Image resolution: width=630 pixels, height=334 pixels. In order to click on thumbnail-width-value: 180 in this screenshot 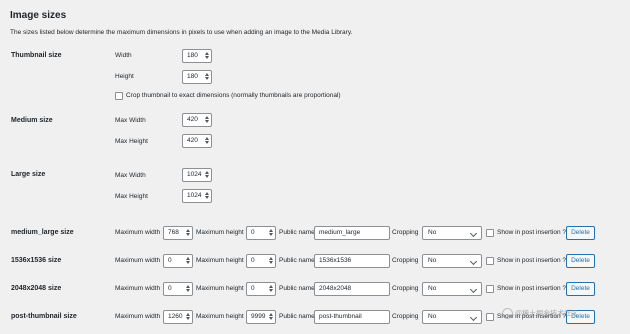, I will do `click(192, 55)`.